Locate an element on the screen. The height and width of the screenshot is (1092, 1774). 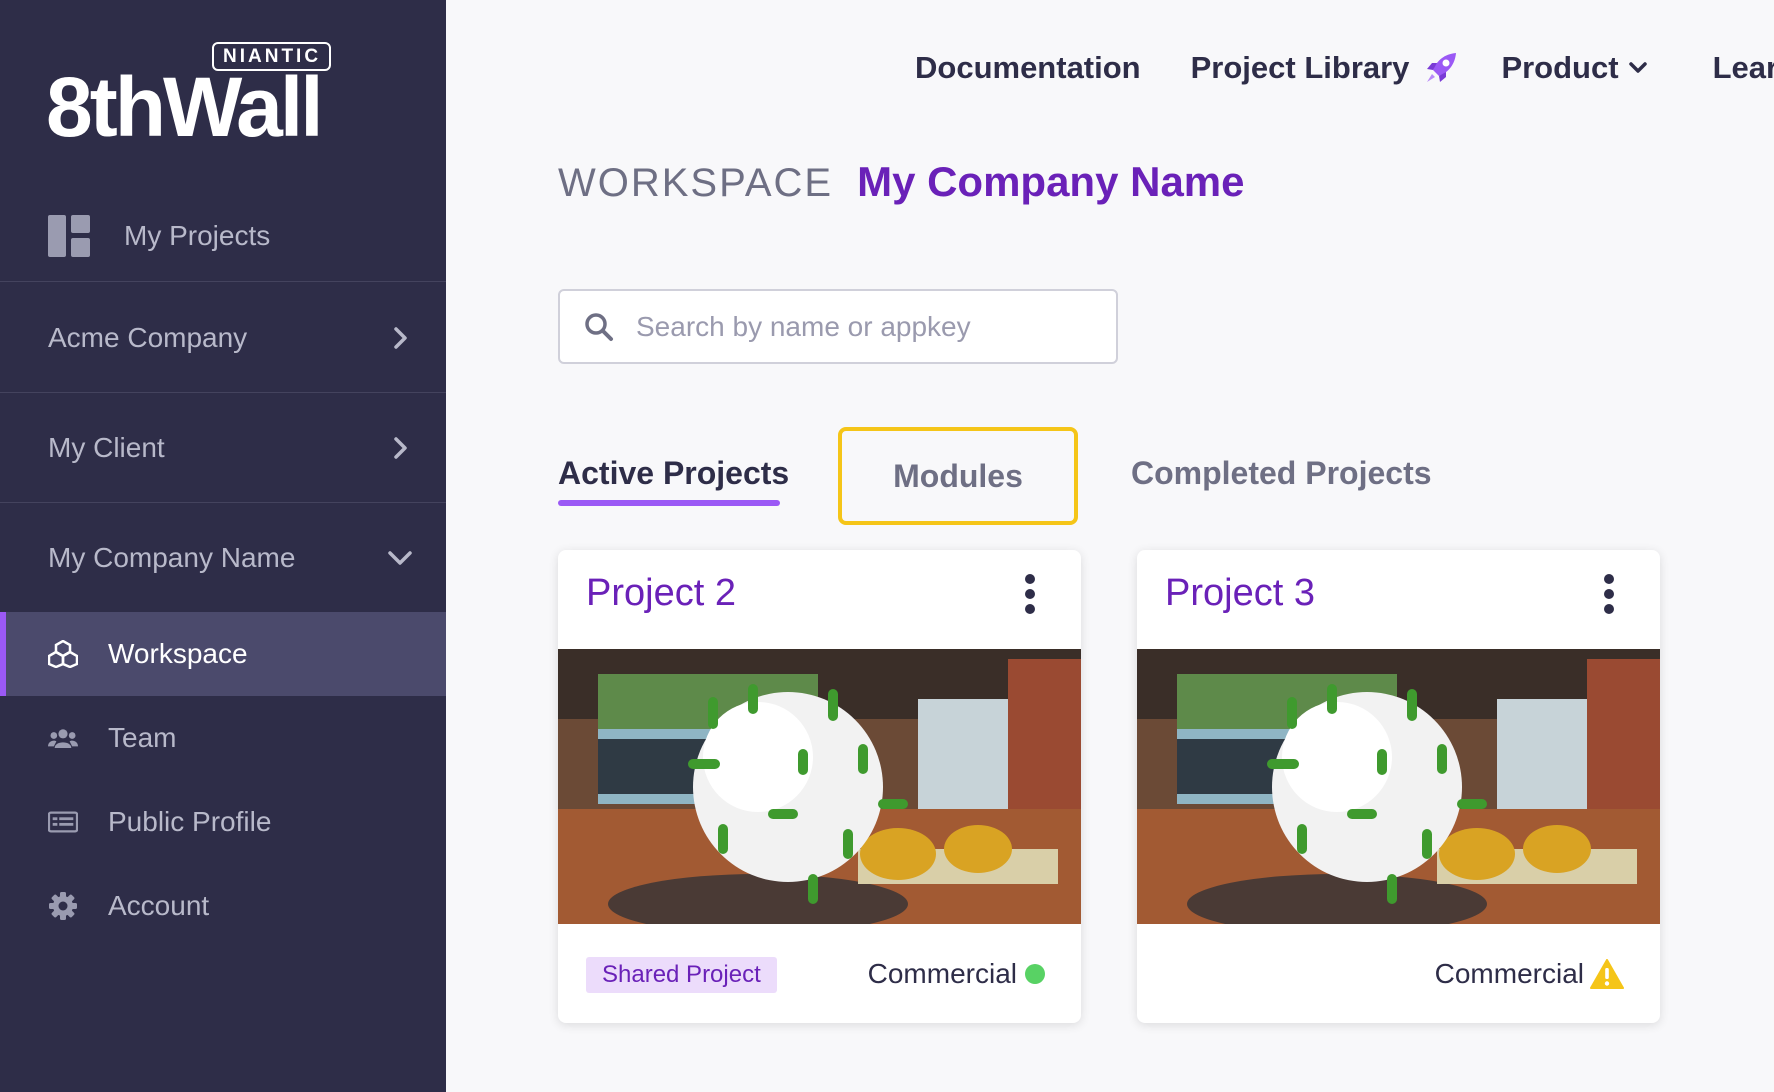
project-title: Project 2 is located at coordinates (661, 593).